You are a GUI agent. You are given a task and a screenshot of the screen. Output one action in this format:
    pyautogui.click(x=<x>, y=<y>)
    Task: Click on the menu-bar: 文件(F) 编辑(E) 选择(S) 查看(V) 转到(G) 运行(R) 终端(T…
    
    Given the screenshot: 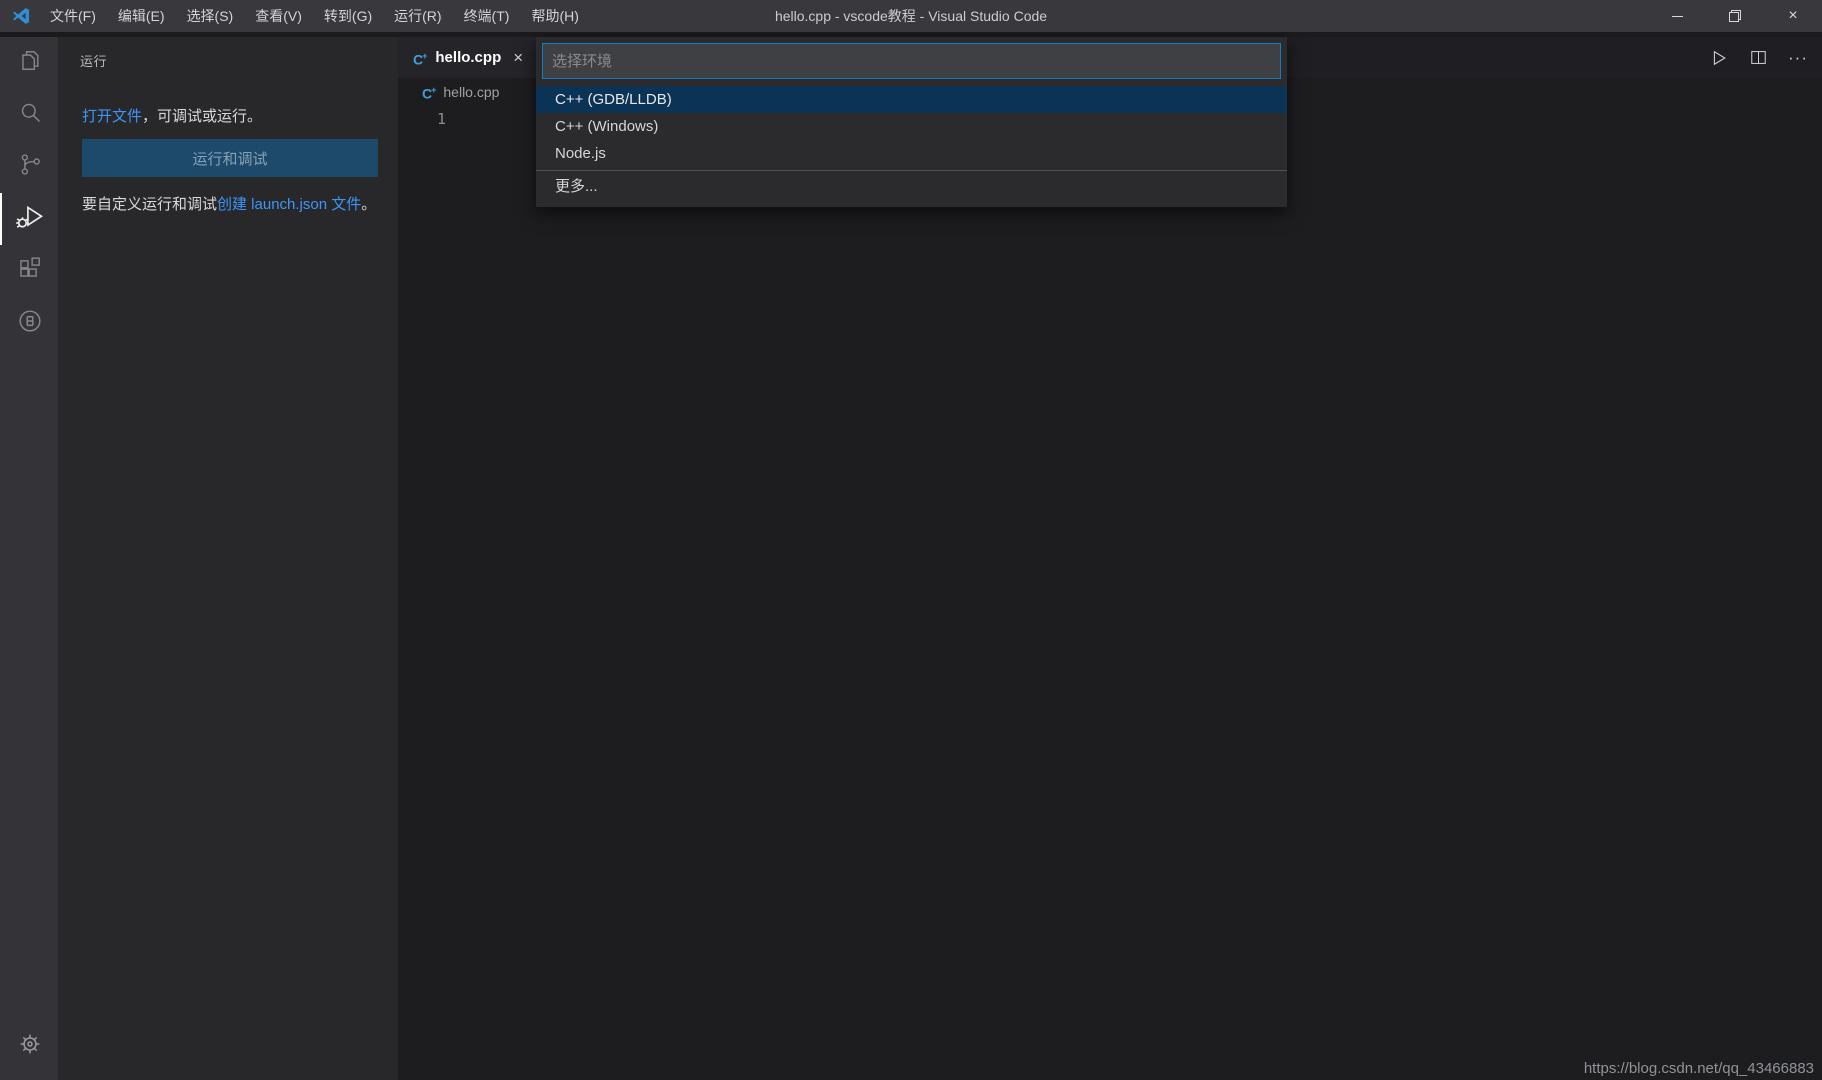 What is the action you would take?
    pyautogui.click(x=314, y=16)
    